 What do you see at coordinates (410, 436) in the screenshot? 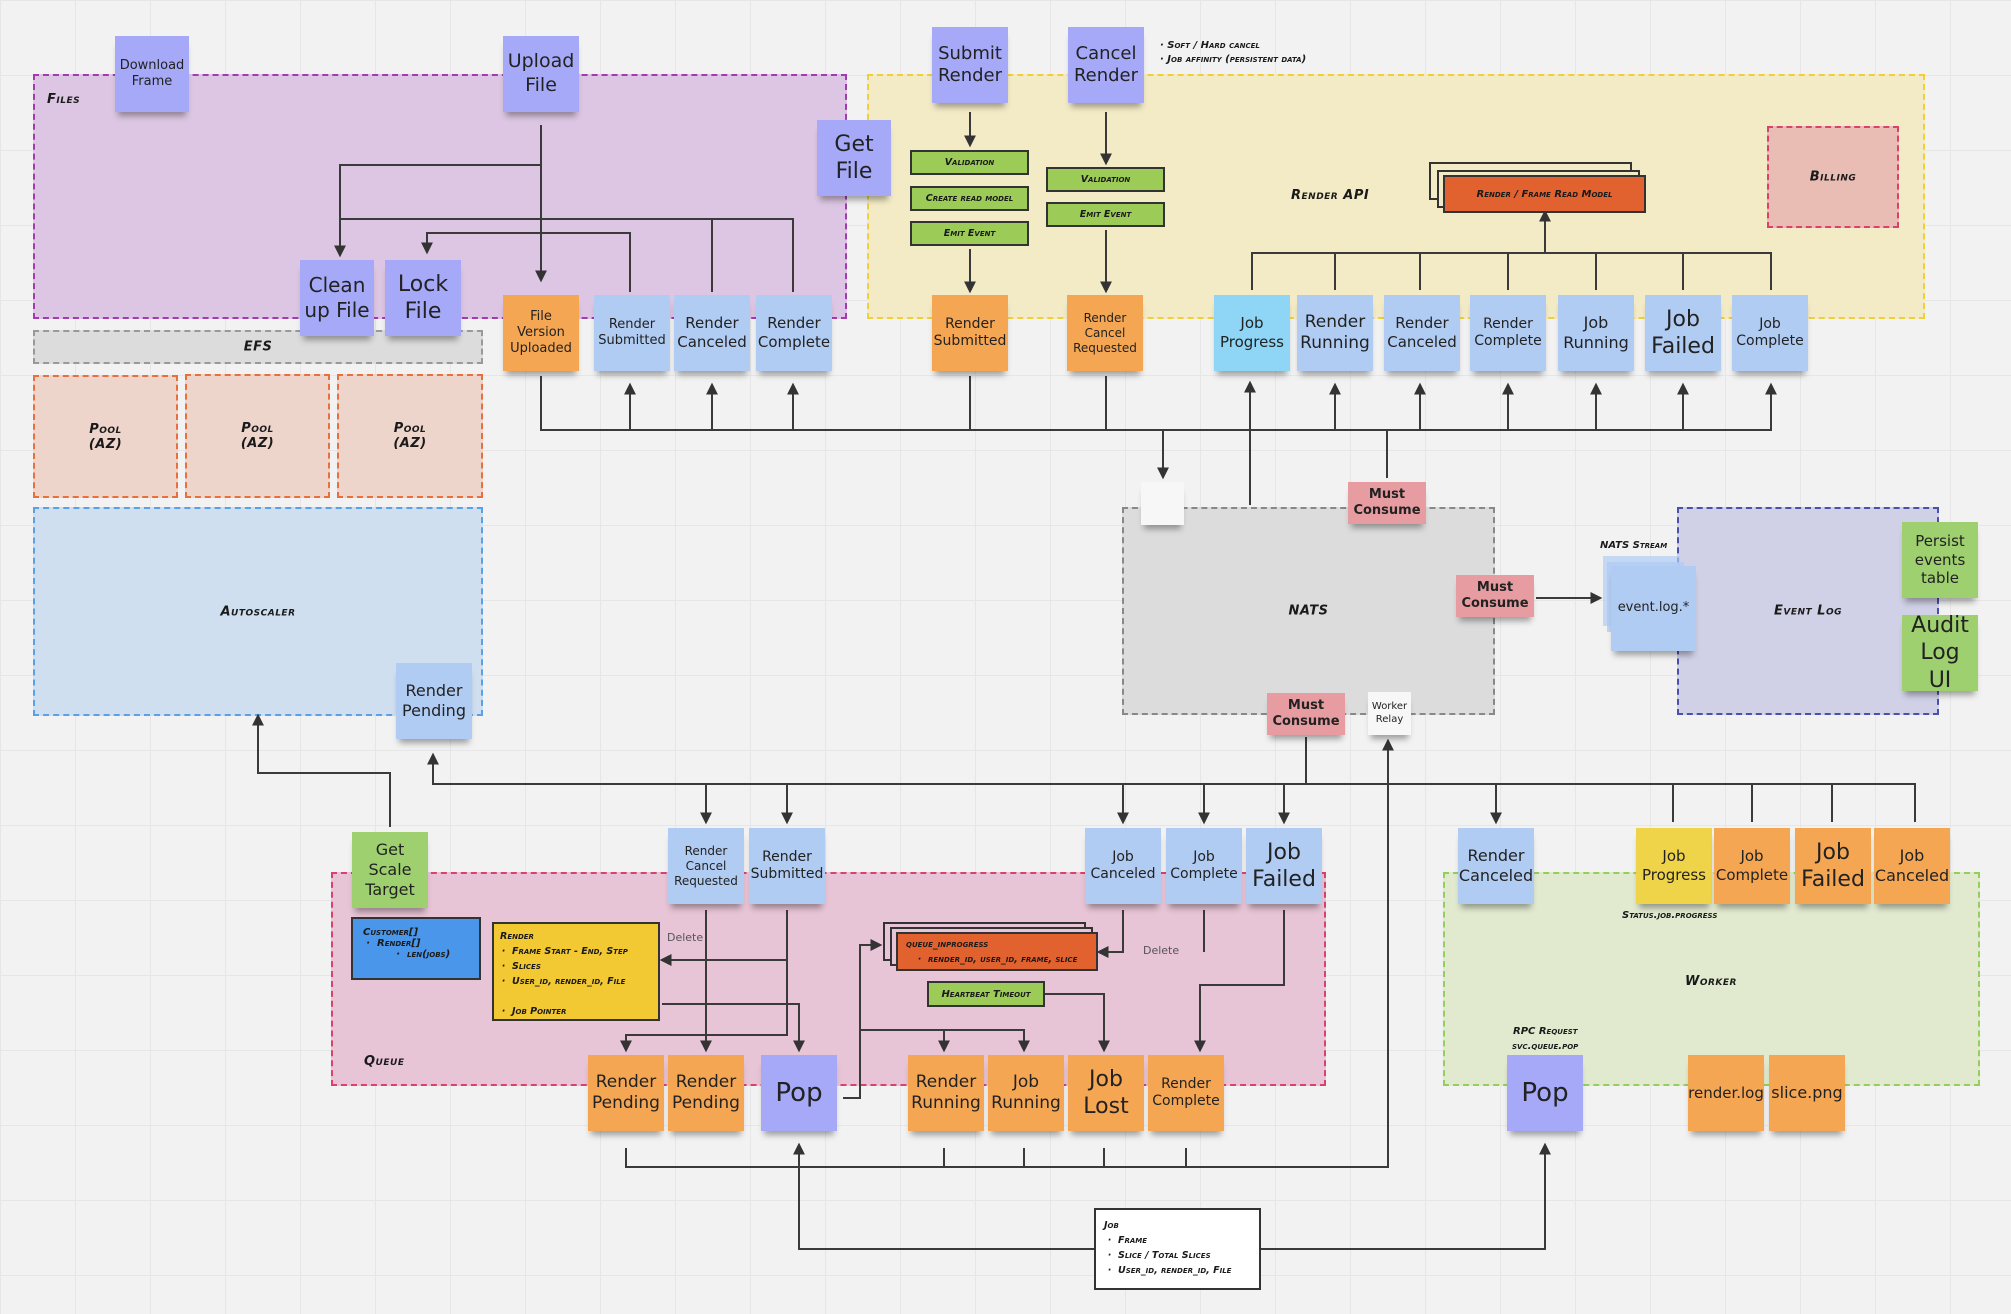
I see `pool-zone-3: Pool (AZ)` at bounding box center [410, 436].